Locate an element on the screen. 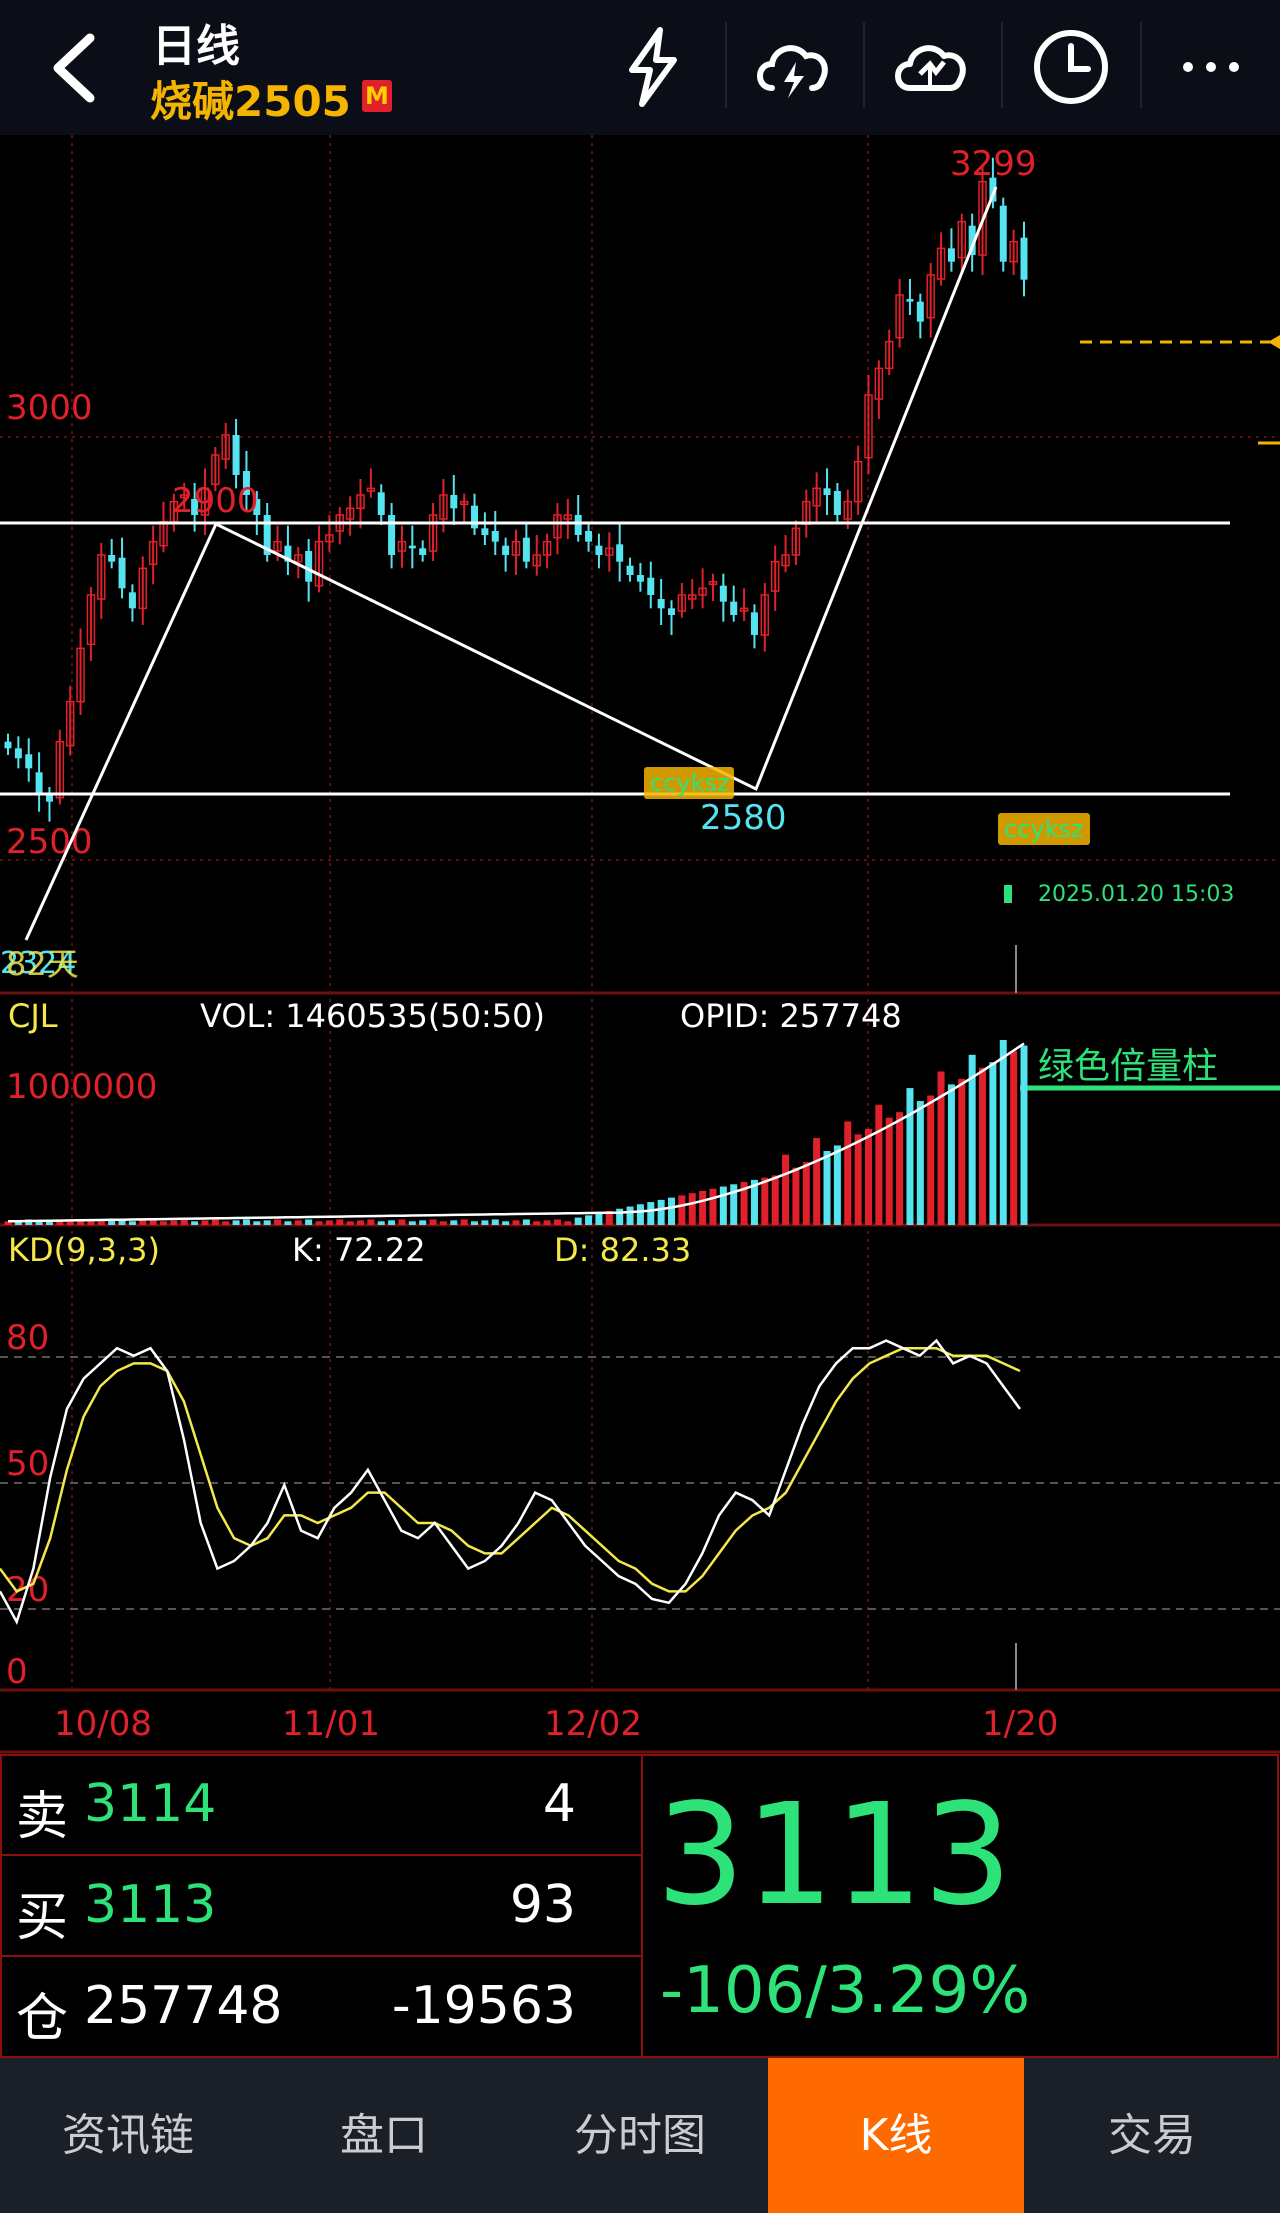 The width and height of the screenshot is (1280, 2213). clock-icon is located at coordinates (1071, 67).